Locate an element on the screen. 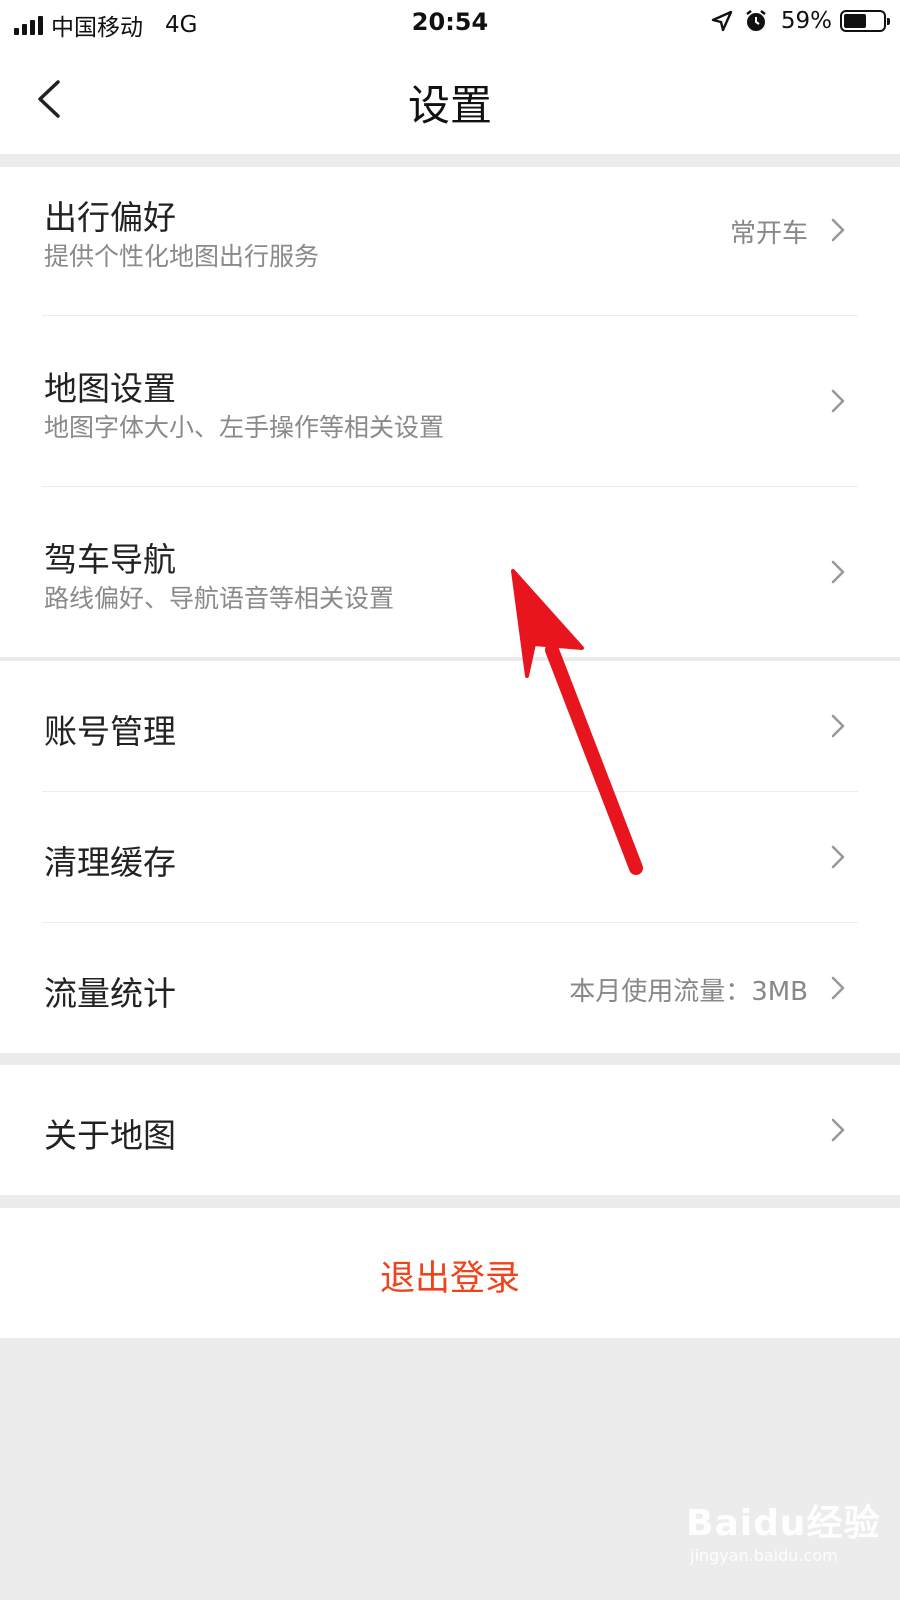 This screenshot has height=1600, width=900. alarm-clock-icon is located at coordinates (756, 20).